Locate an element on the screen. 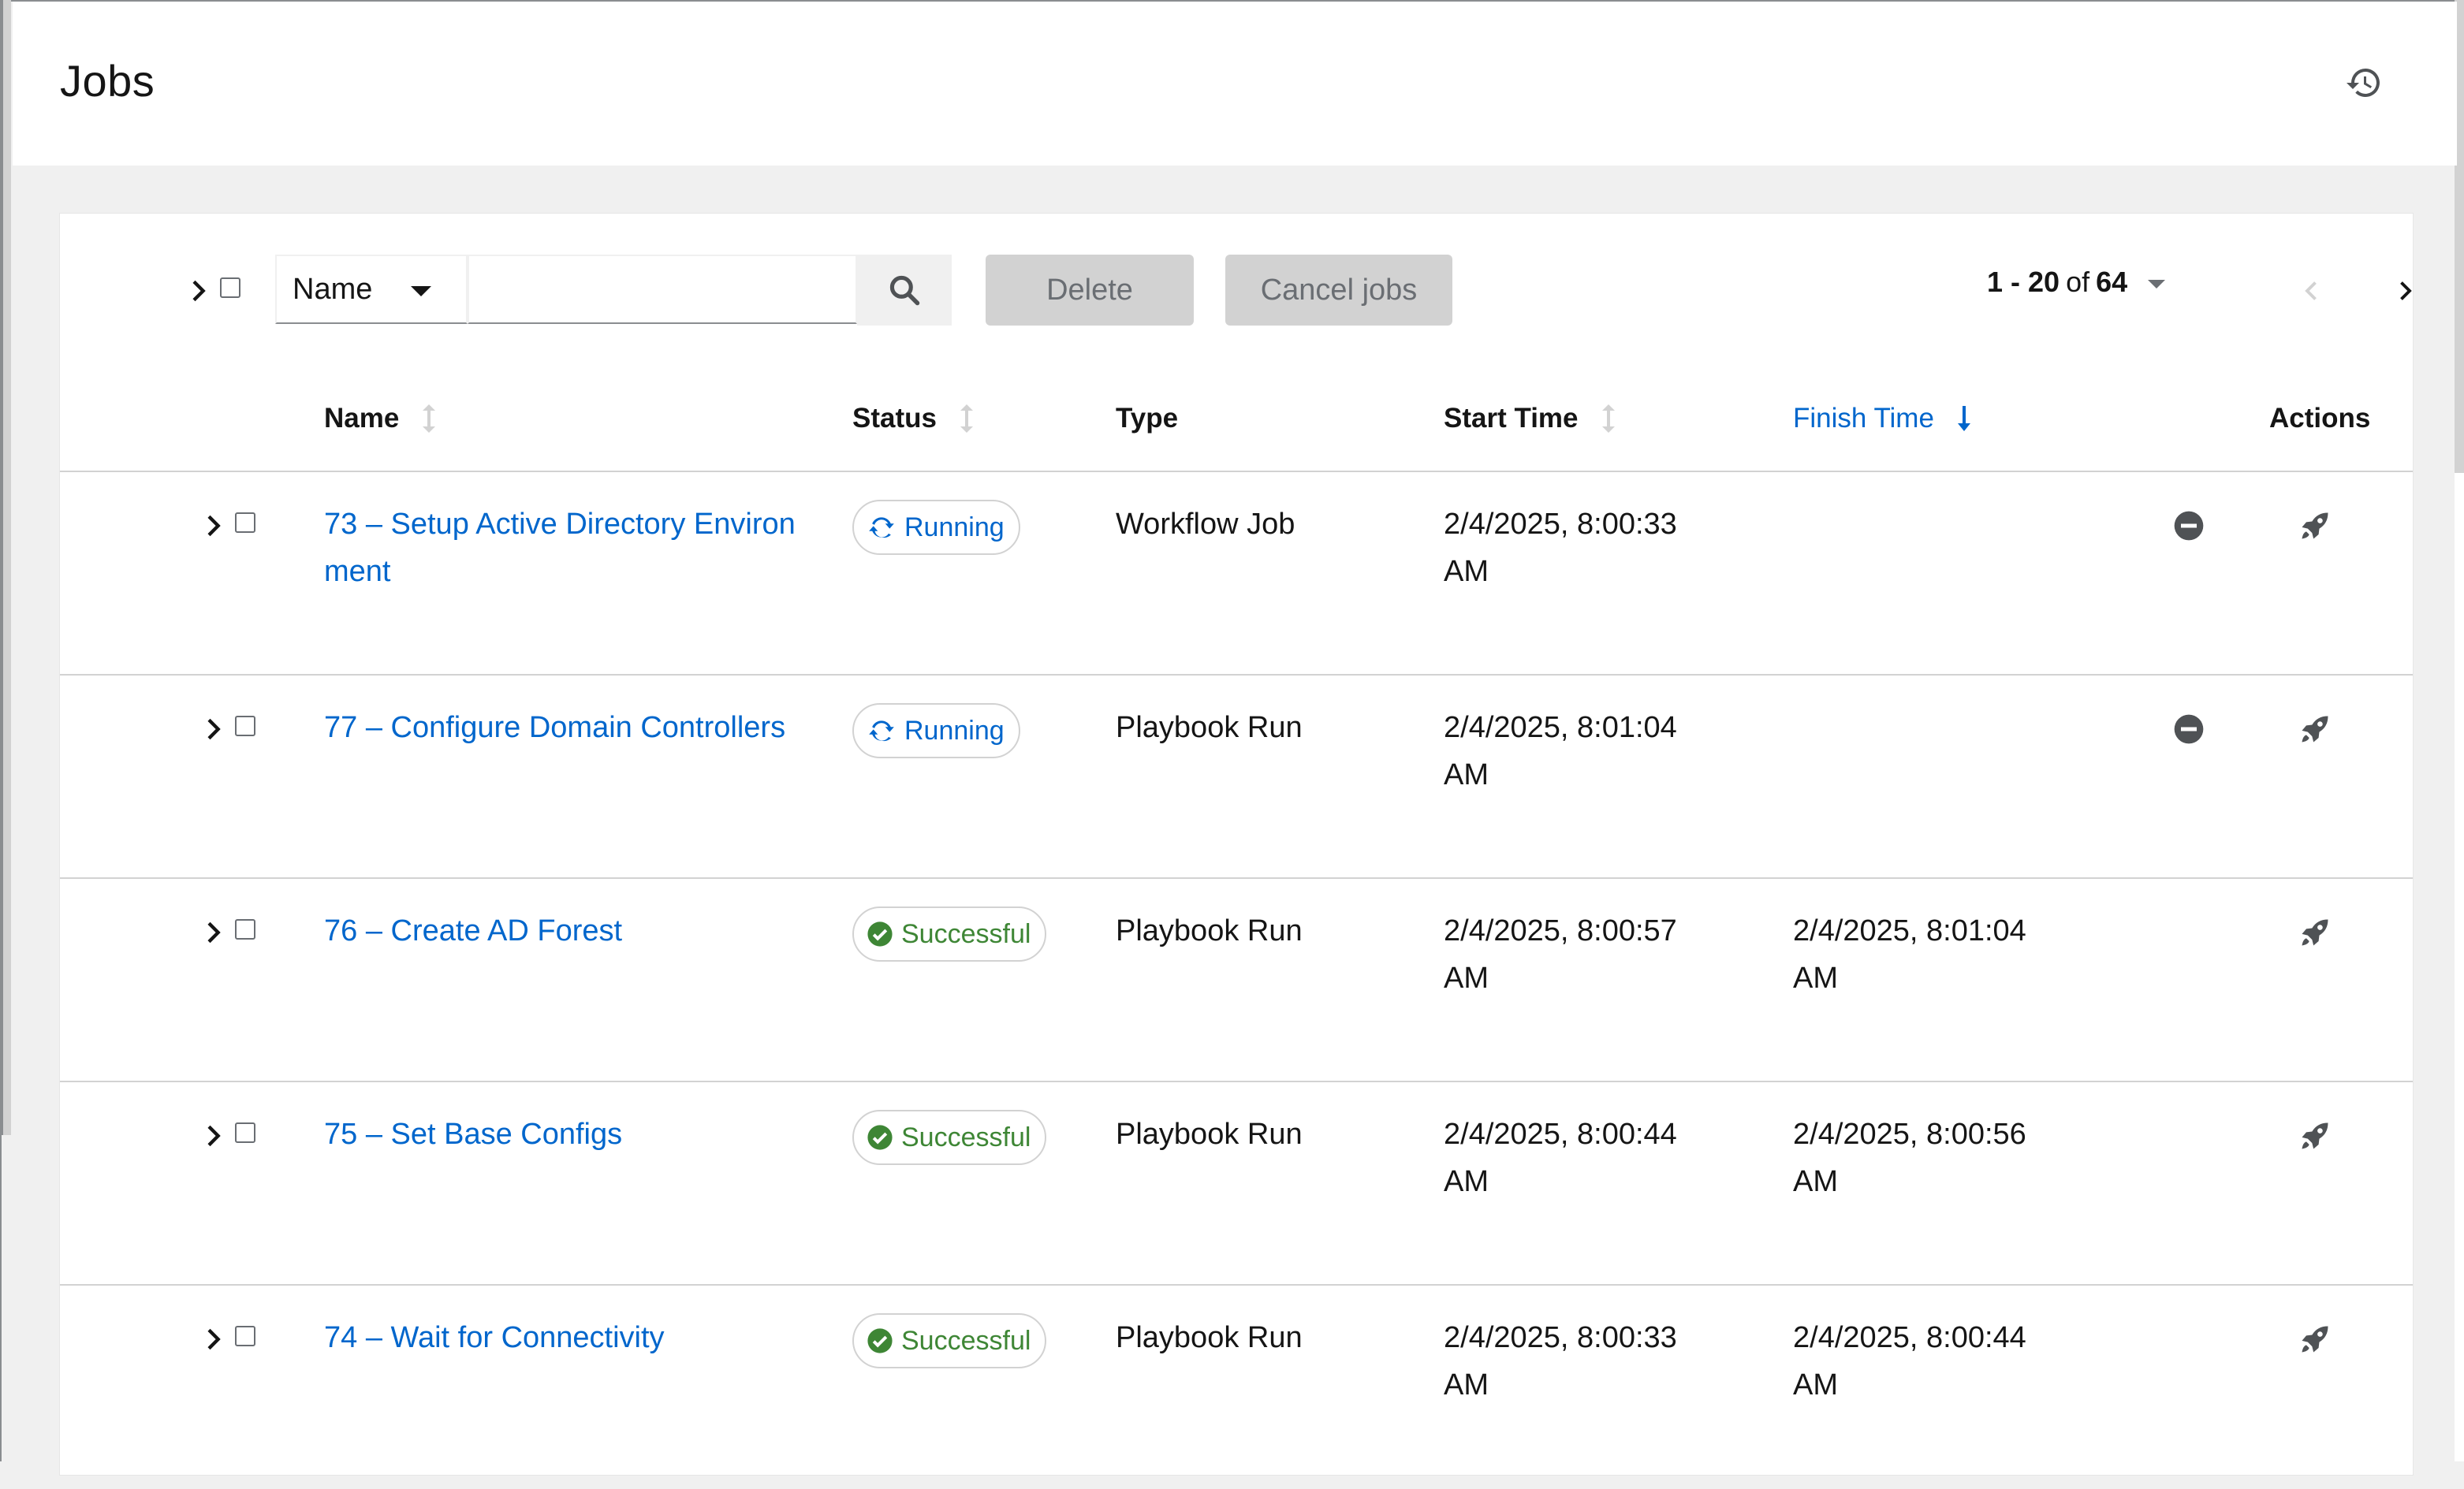 The image size is (2464, 1489). column-header-type-label: Type is located at coordinates (1147, 418).